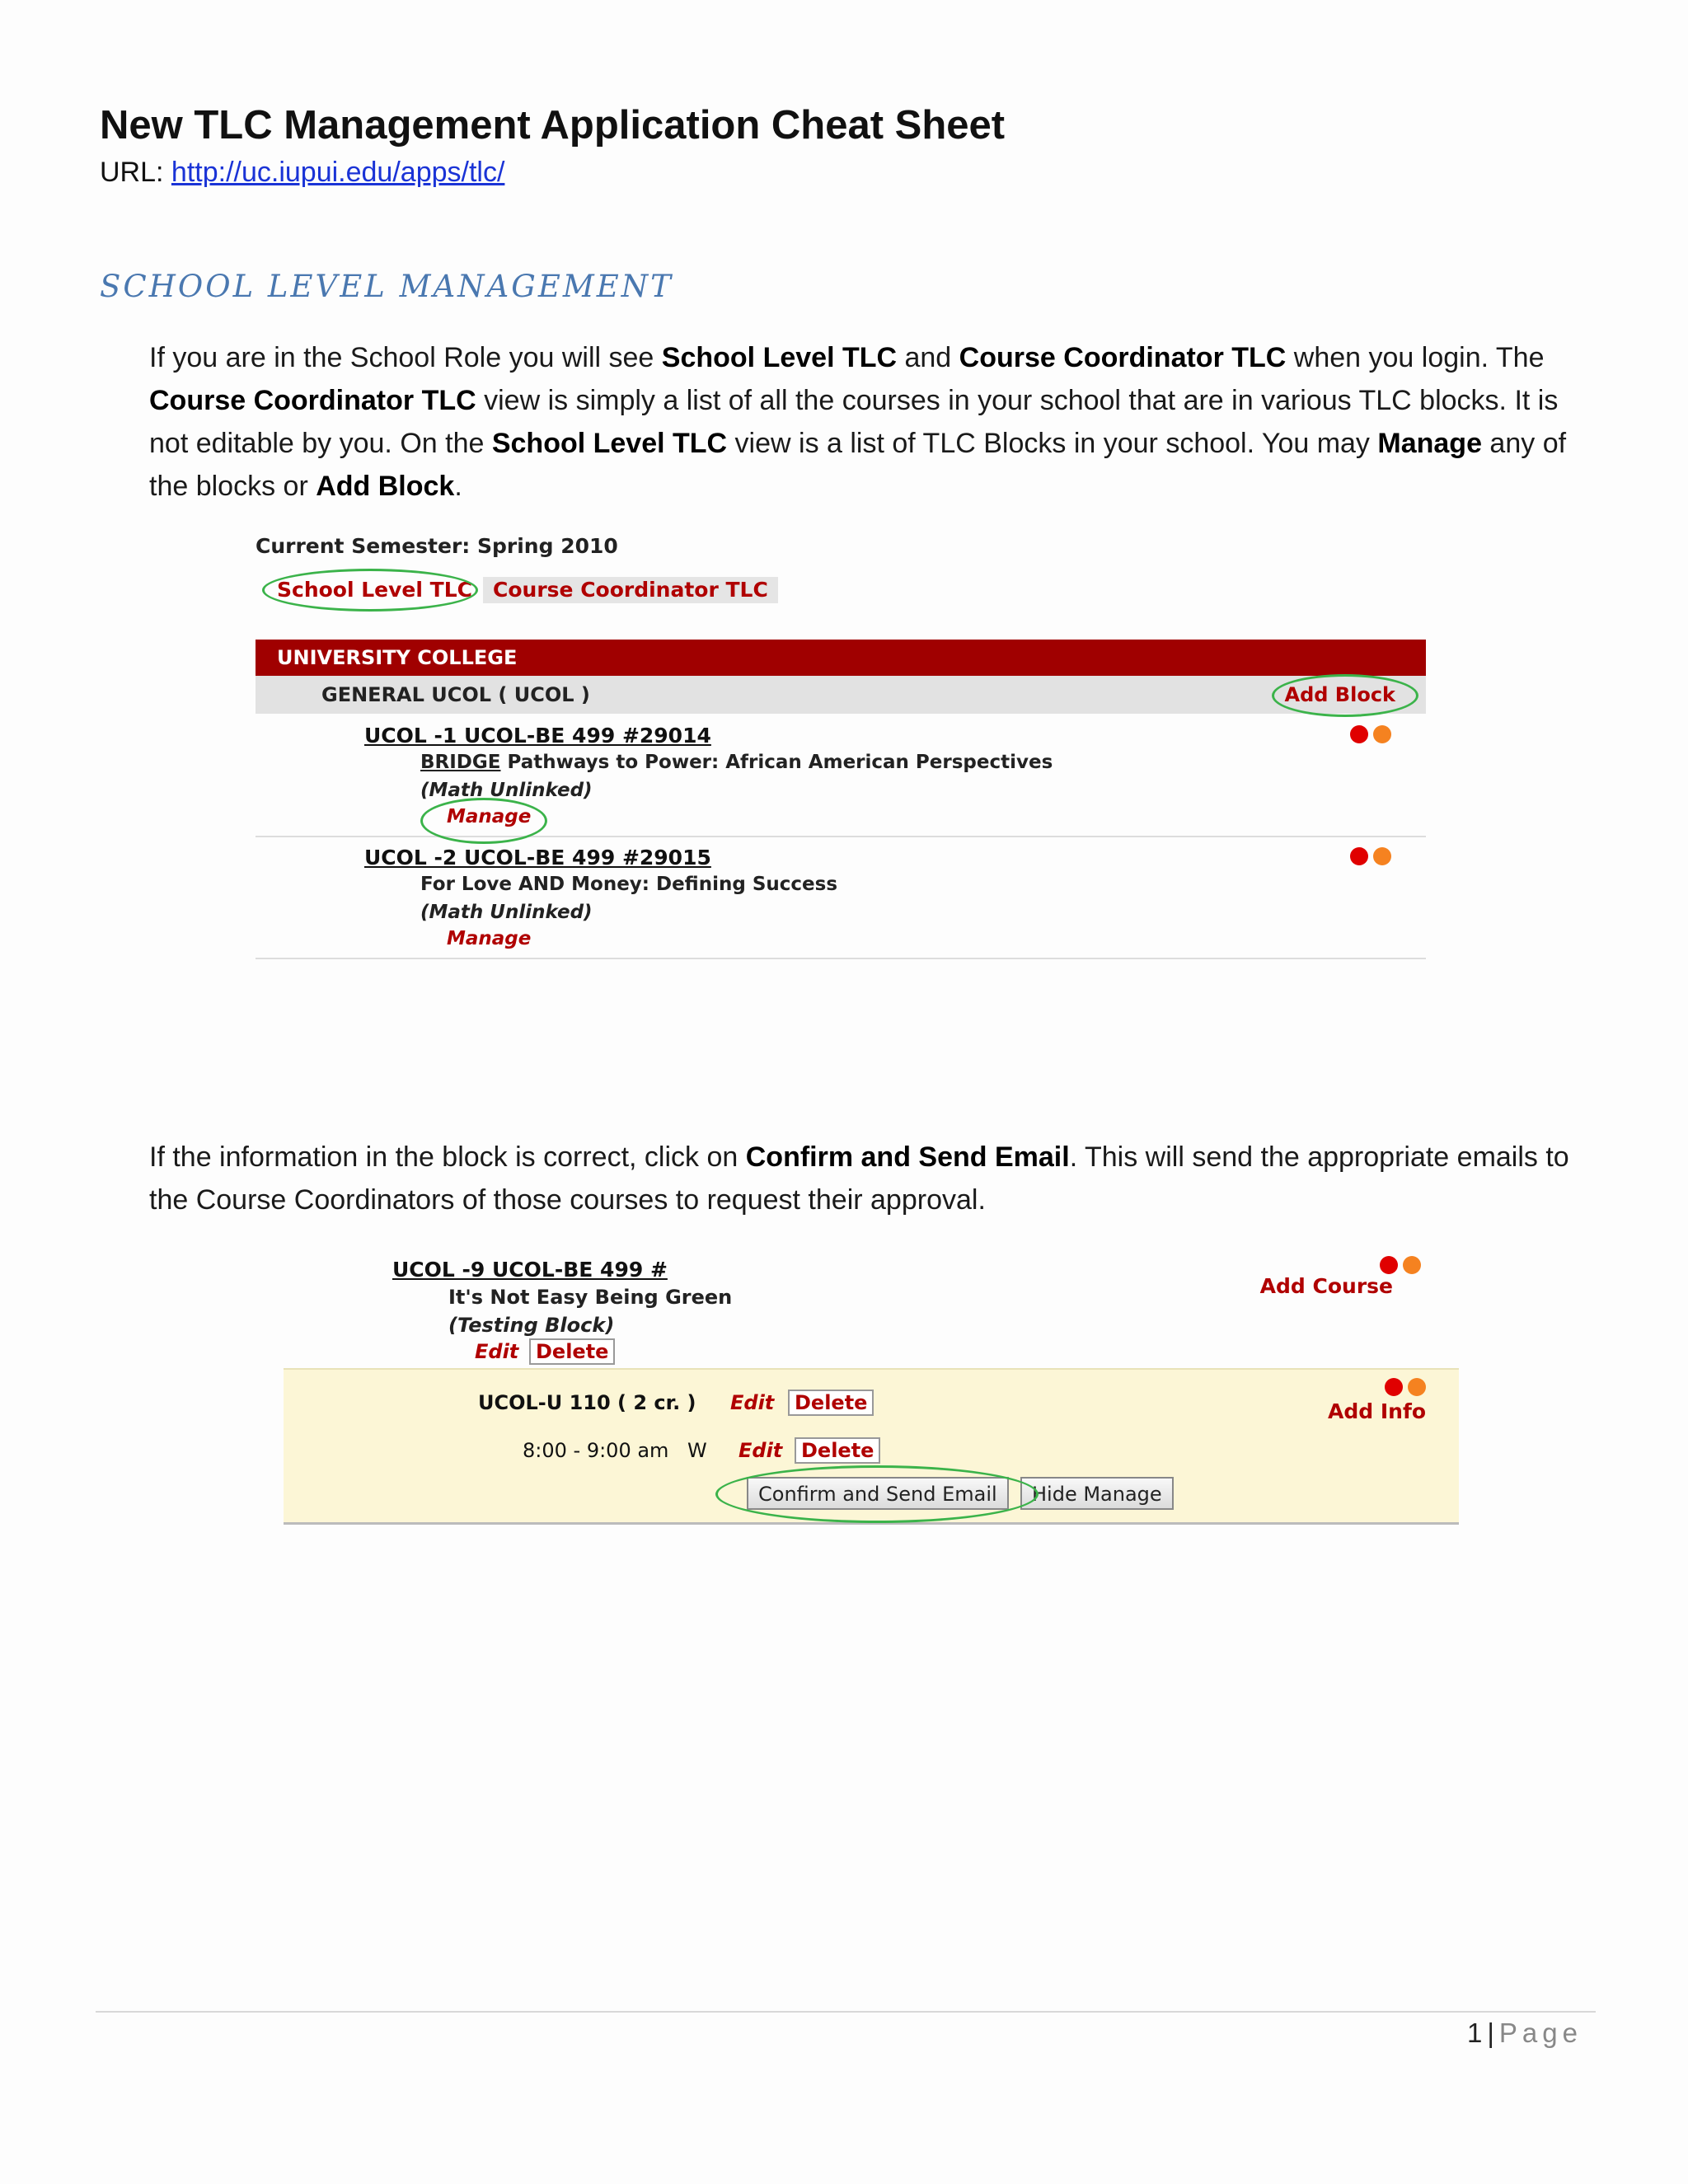  What do you see at coordinates (831, 1403) in the screenshot?
I see `delete-course-button: Delete` at bounding box center [831, 1403].